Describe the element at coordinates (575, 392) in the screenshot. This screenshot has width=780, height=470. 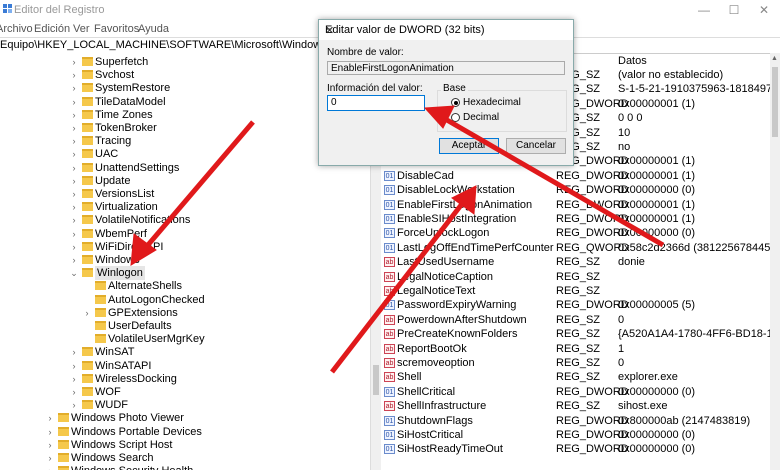
I see `value-row: 01 ShellCritical REG_DWORD 0x00000000 (0)` at that location.